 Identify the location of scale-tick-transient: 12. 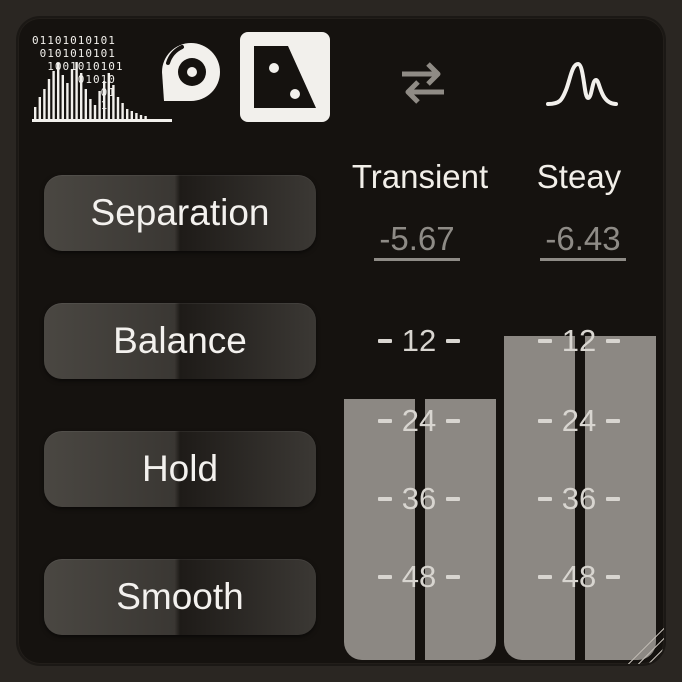
(419, 341).